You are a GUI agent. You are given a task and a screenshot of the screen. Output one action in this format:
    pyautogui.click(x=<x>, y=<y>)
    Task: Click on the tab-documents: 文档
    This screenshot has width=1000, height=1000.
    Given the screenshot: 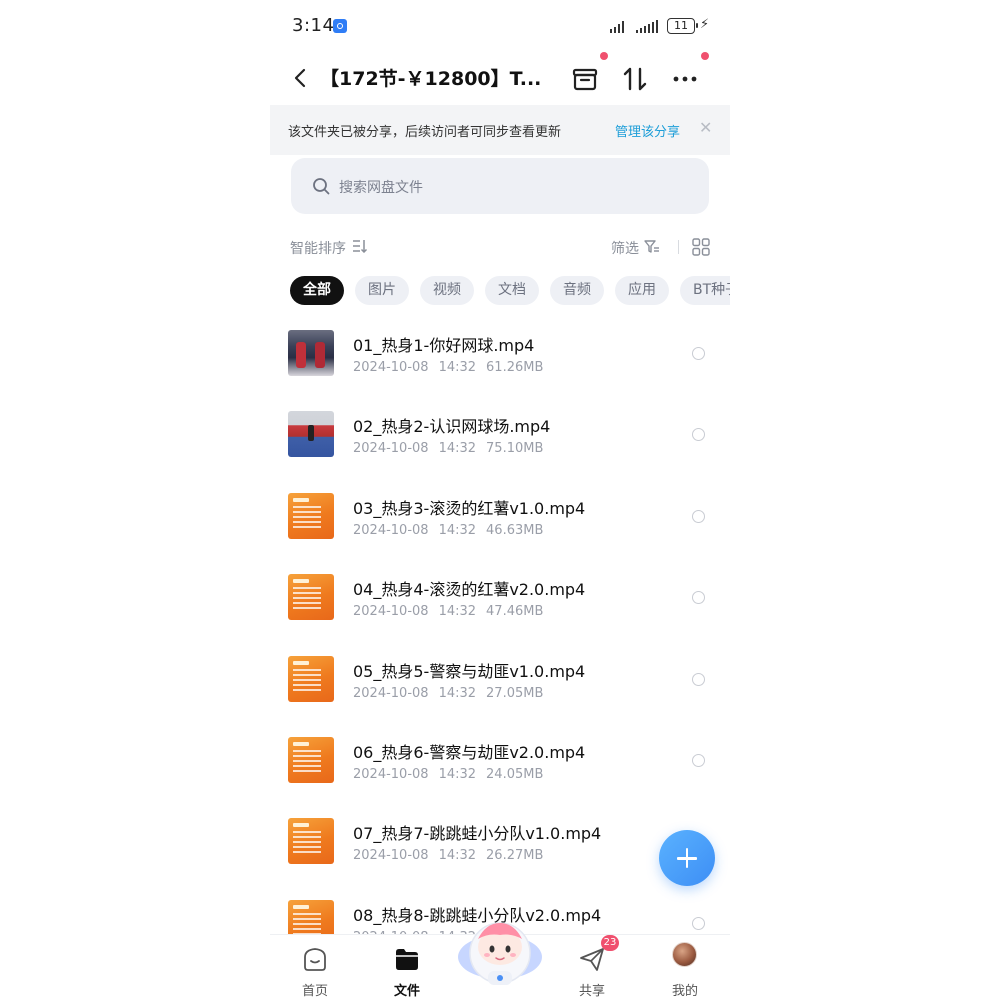 What is the action you would take?
    pyautogui.click(x=512, y=290)
    